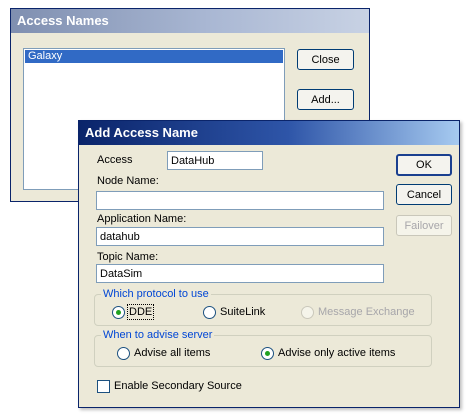 This screenshot has width=474, height=420. I want to click on node-name-field, so click(240, 200).